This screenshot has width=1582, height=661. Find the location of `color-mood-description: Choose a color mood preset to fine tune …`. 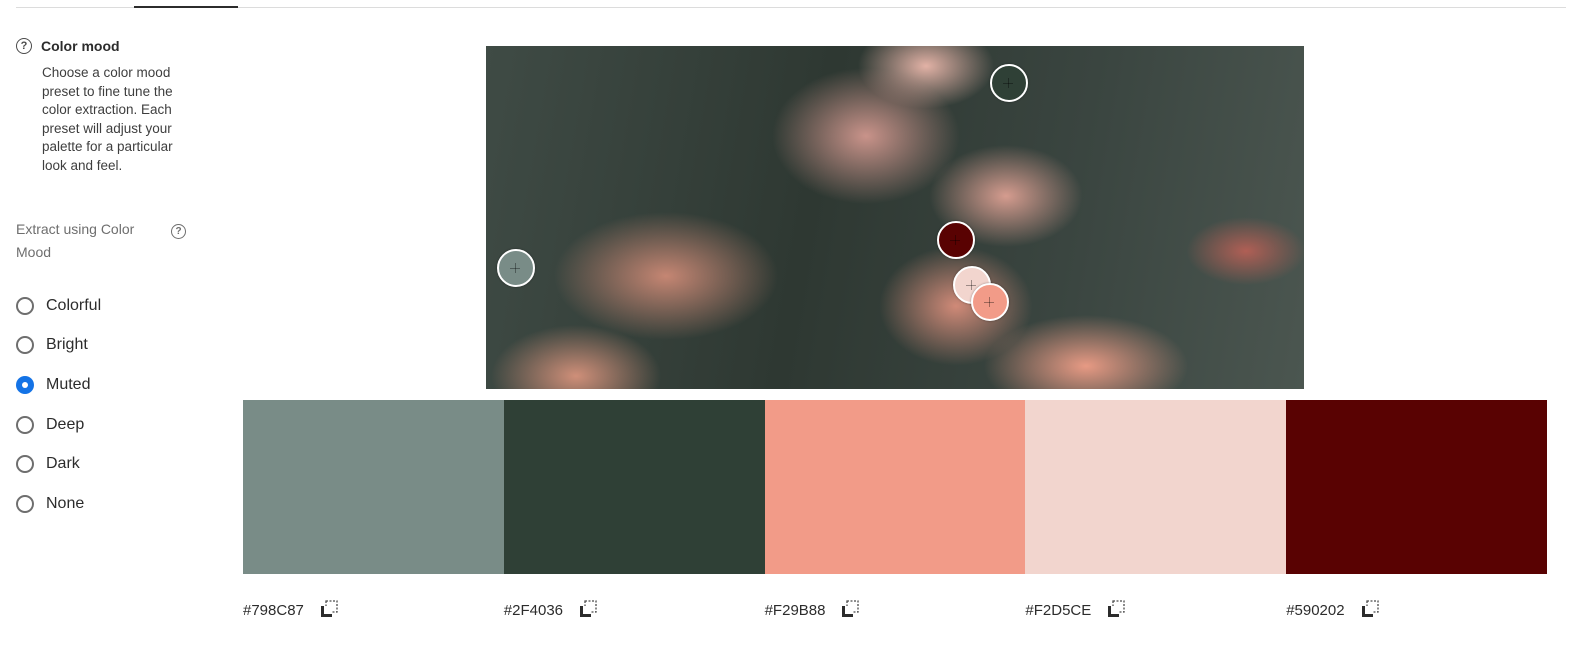

color-mood-description: Choose a color mood preset to fine tune … is located at coordinates (107, 119).